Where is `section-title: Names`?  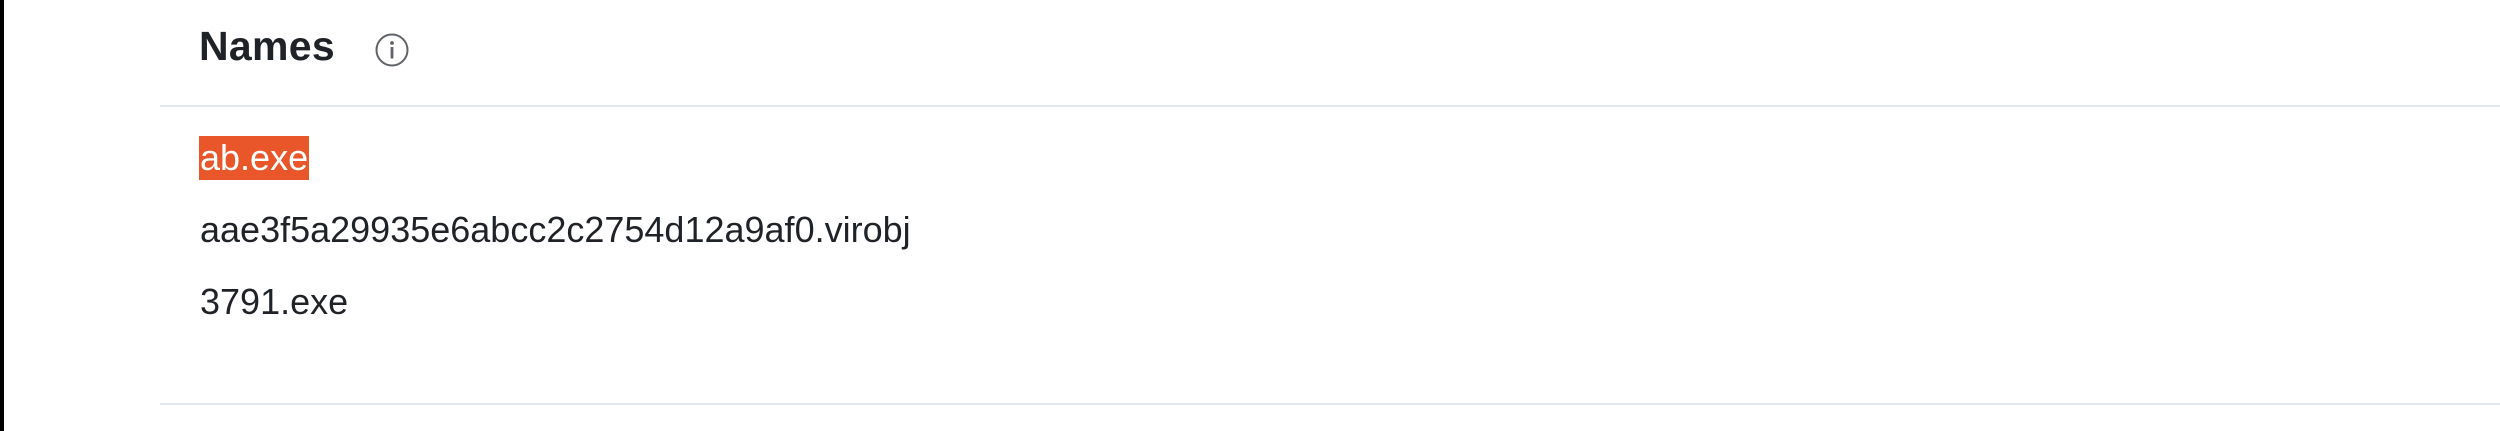
section-title: Names is located at coordinates (267, 46).